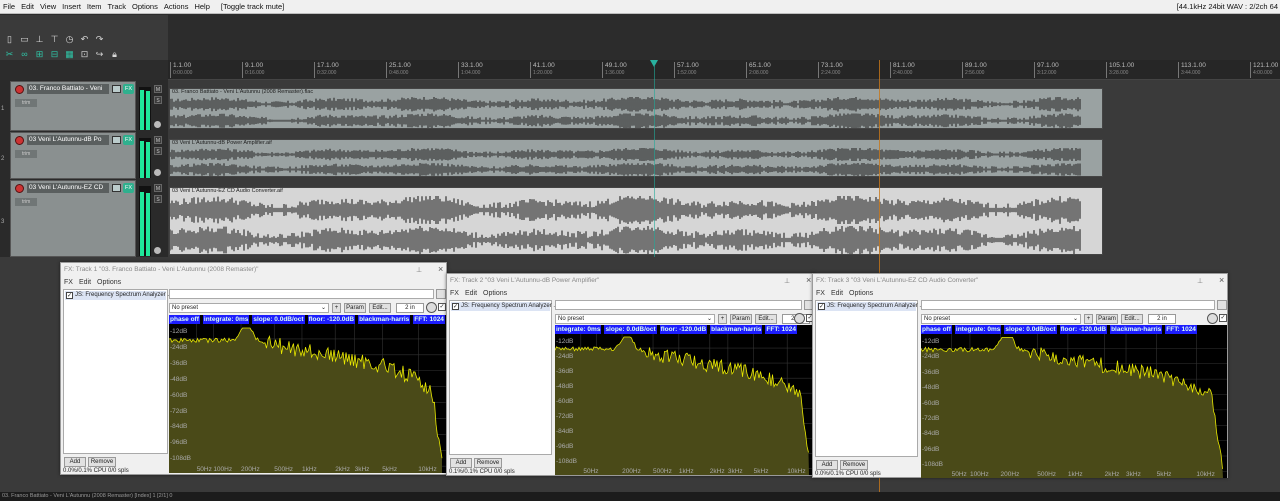 The width and height of the screenshot is (1280, 501). What do you see at coordinates (69, 54) in the screenshot?
I see `envelope-lock-icon: ▦` at bounding box center [69, 54].